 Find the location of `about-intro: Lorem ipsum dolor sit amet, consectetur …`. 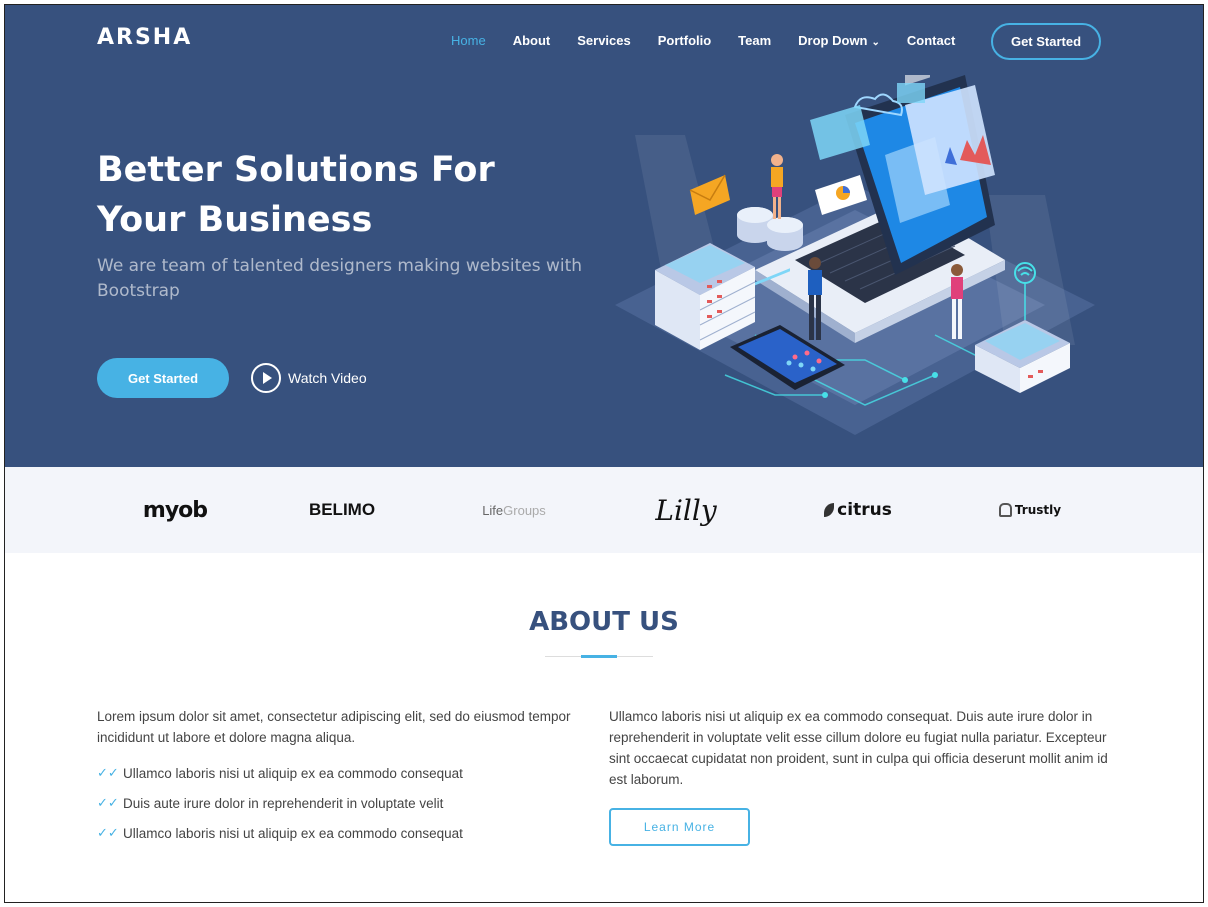

about-intro: Lorem ipsum dolor sit amet, consectetur … is located at coordinates (334, 727).